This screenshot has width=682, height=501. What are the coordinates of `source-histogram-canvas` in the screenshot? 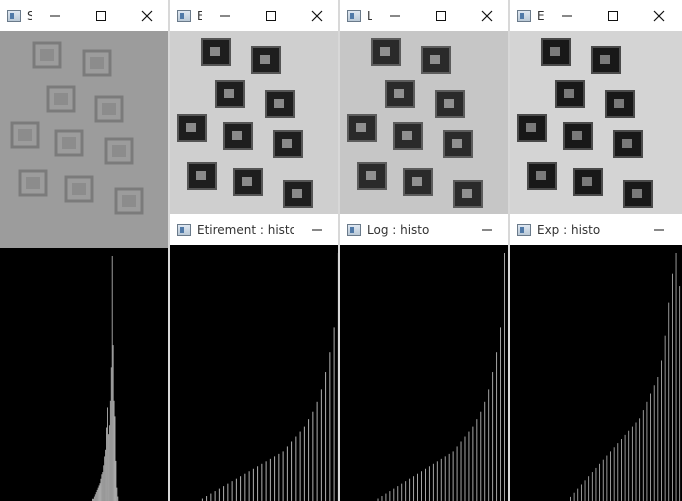 It's located at (85, 374).